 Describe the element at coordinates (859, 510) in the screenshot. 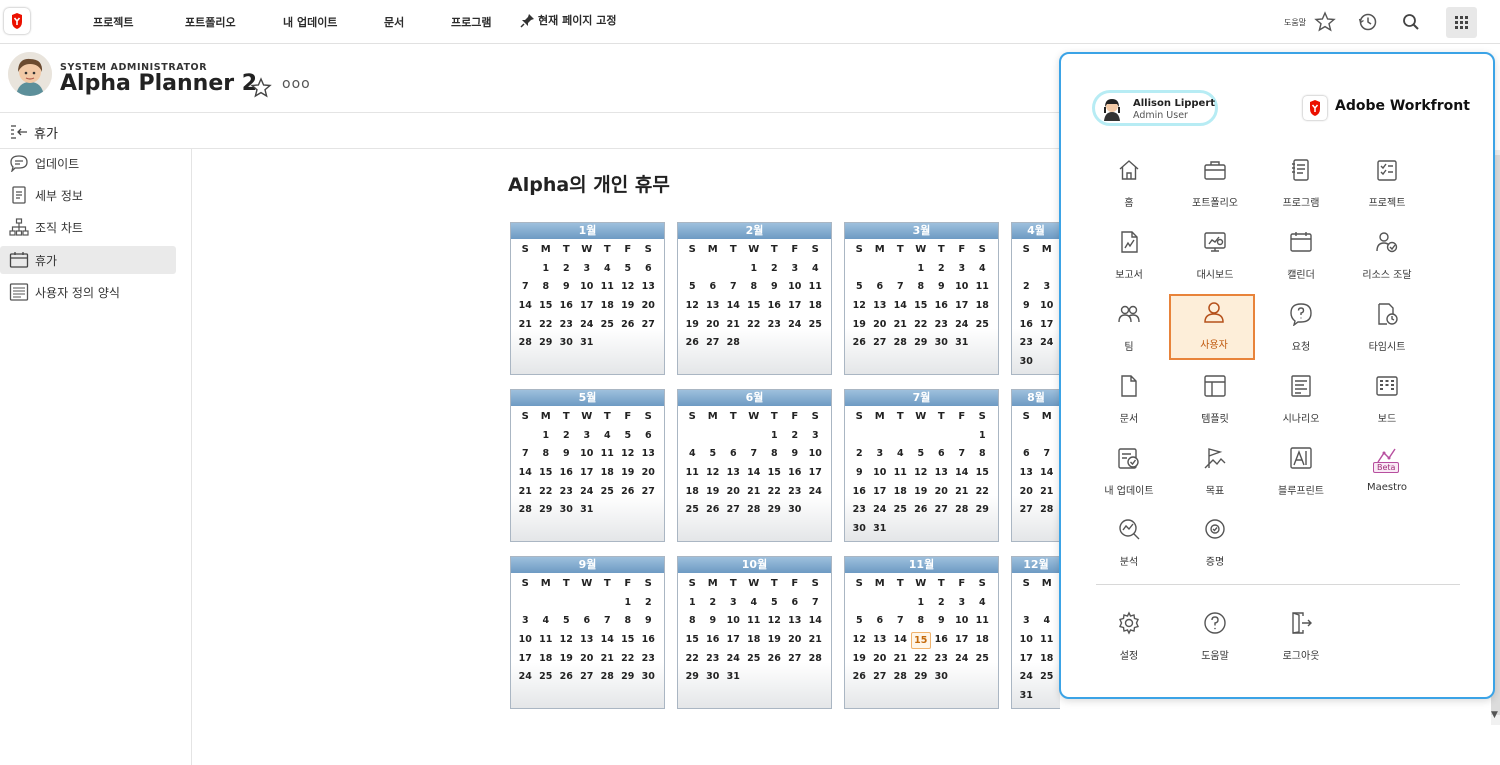

I see `day-cell: 23` at that location.